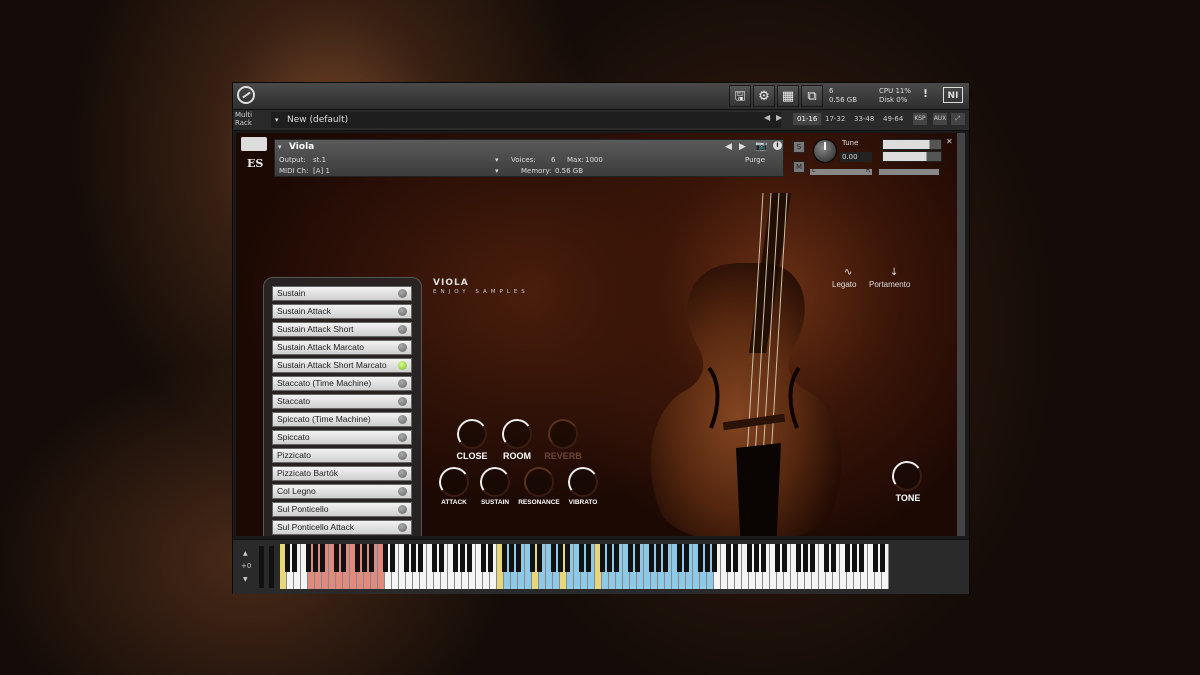  What do you see at coordinates (779, 117) in the screenshot?
I see `rack-next-icon: ▶` at bounding box center [779, 117].